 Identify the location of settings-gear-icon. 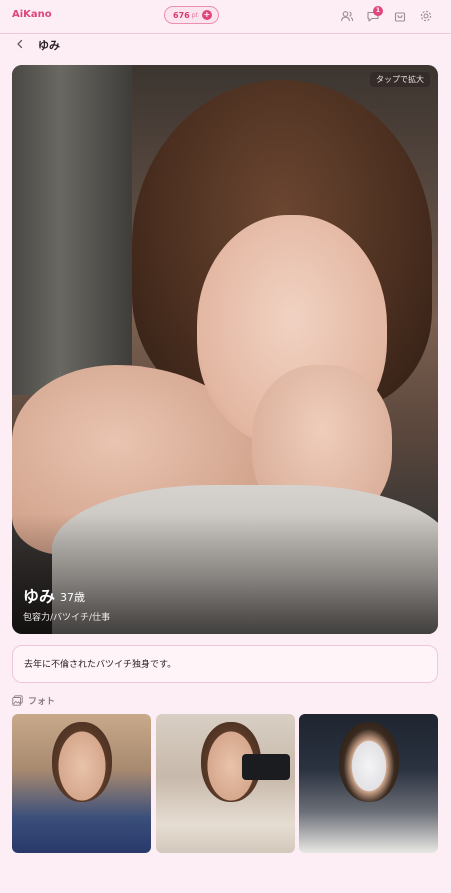
(426, 16).